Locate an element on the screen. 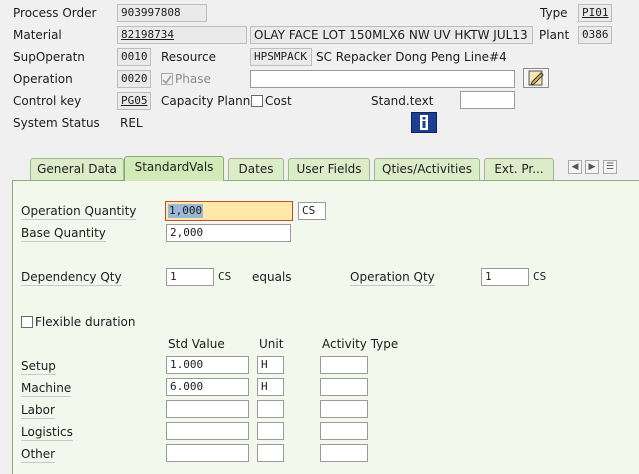 The height and width of the screenshot is (474, 639). other-activity-type-field is located at coordinates (344, 453).